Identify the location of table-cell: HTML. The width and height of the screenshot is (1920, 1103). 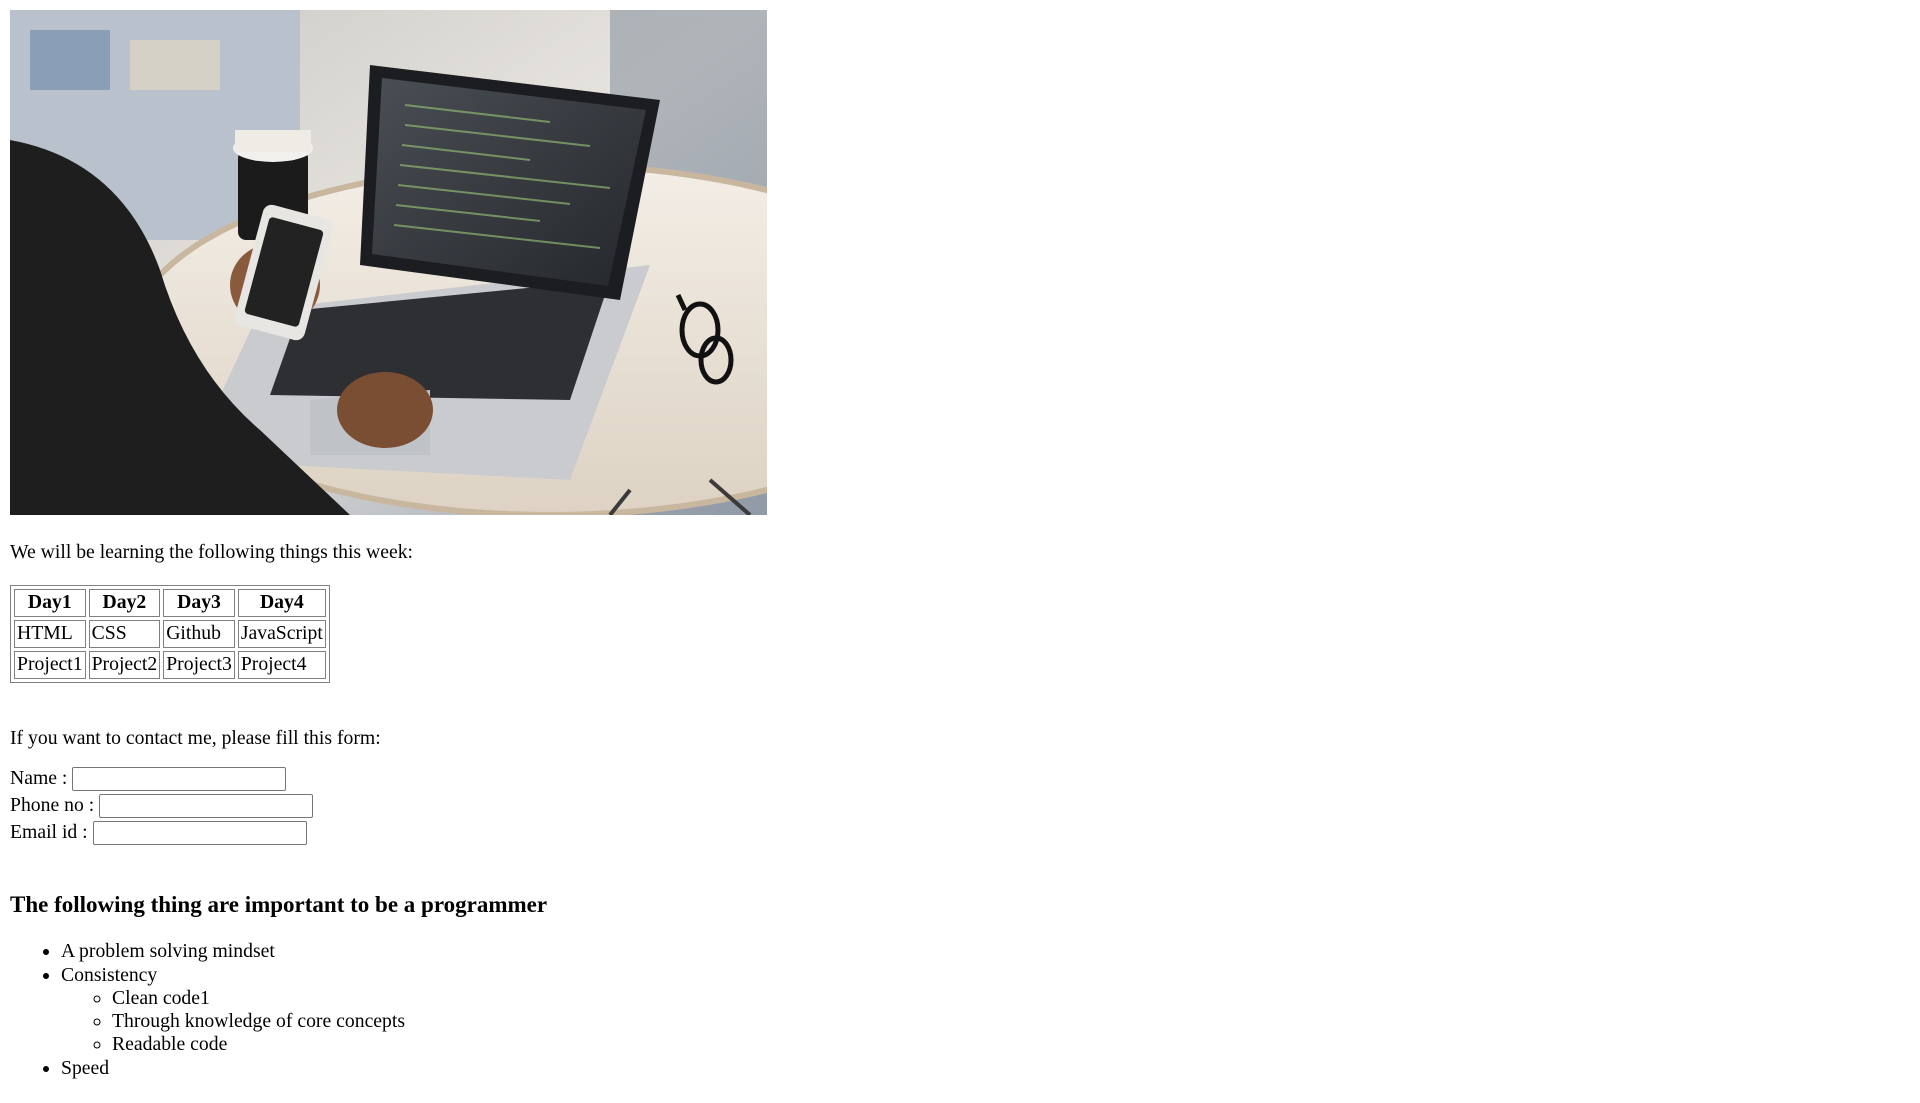
(50, 633).